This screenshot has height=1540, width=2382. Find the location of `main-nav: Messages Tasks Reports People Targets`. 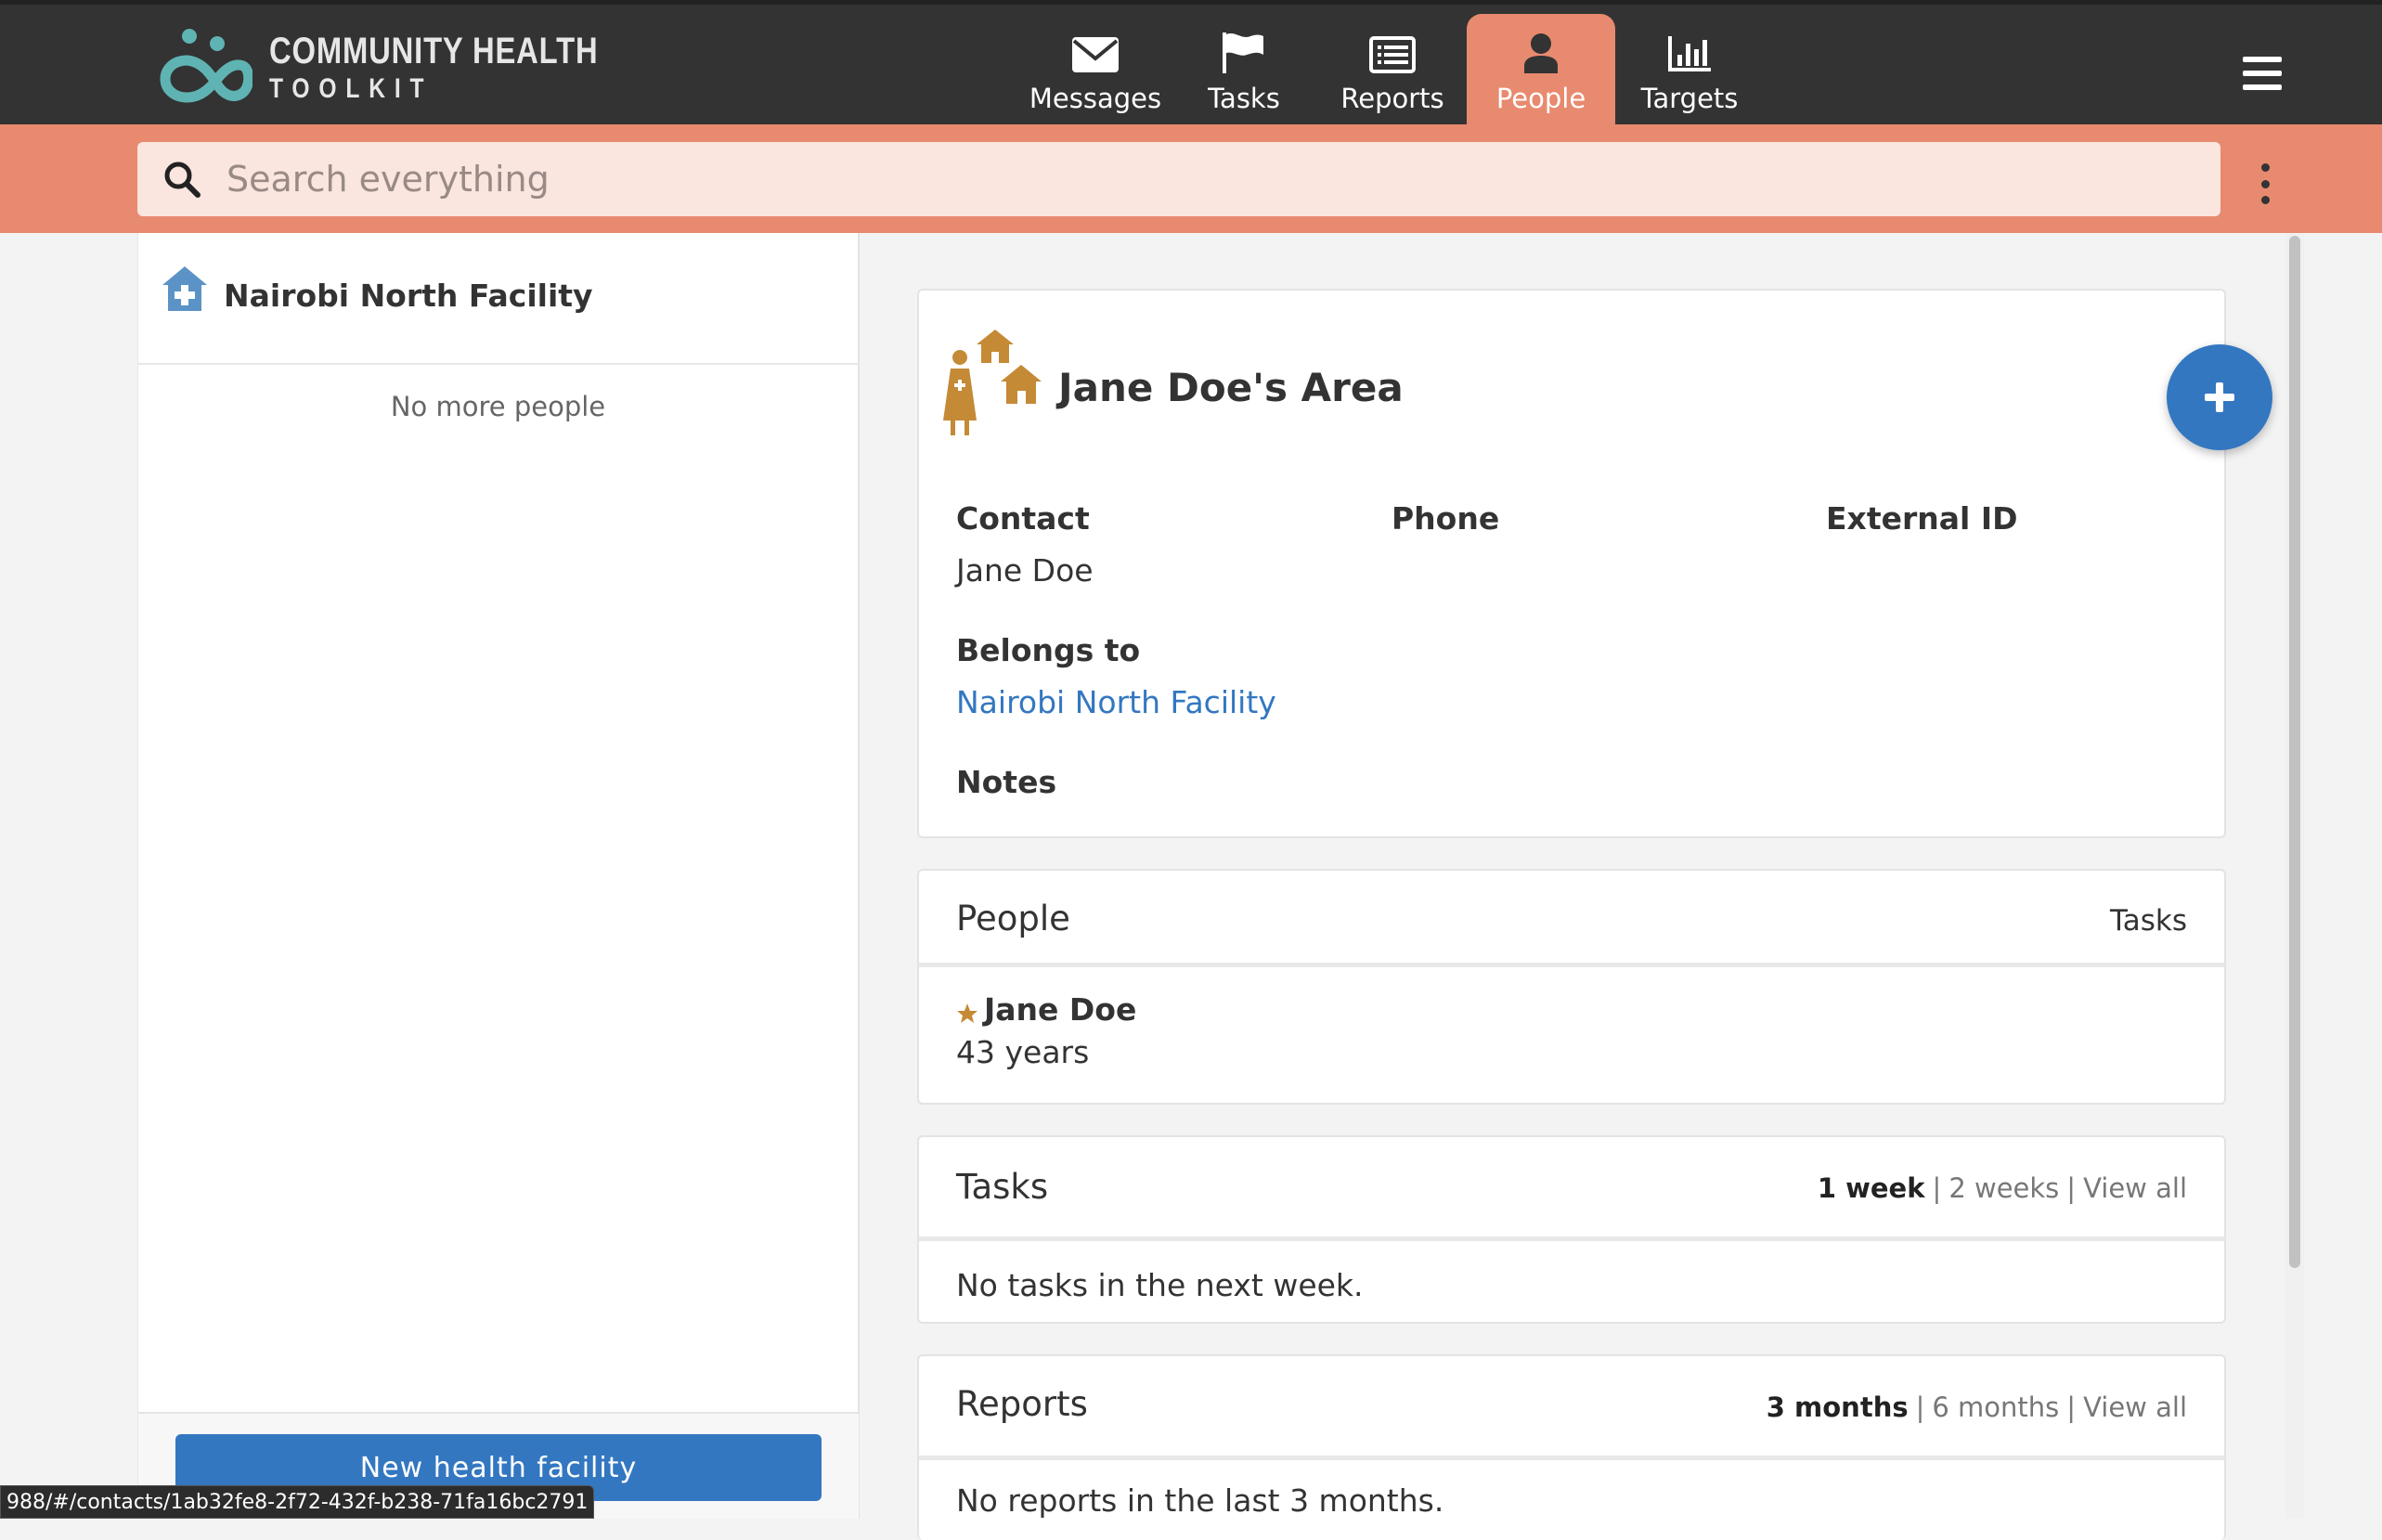

main-nav: Messages Tasks Reports People Targets is located at coordinates (1393, 71).